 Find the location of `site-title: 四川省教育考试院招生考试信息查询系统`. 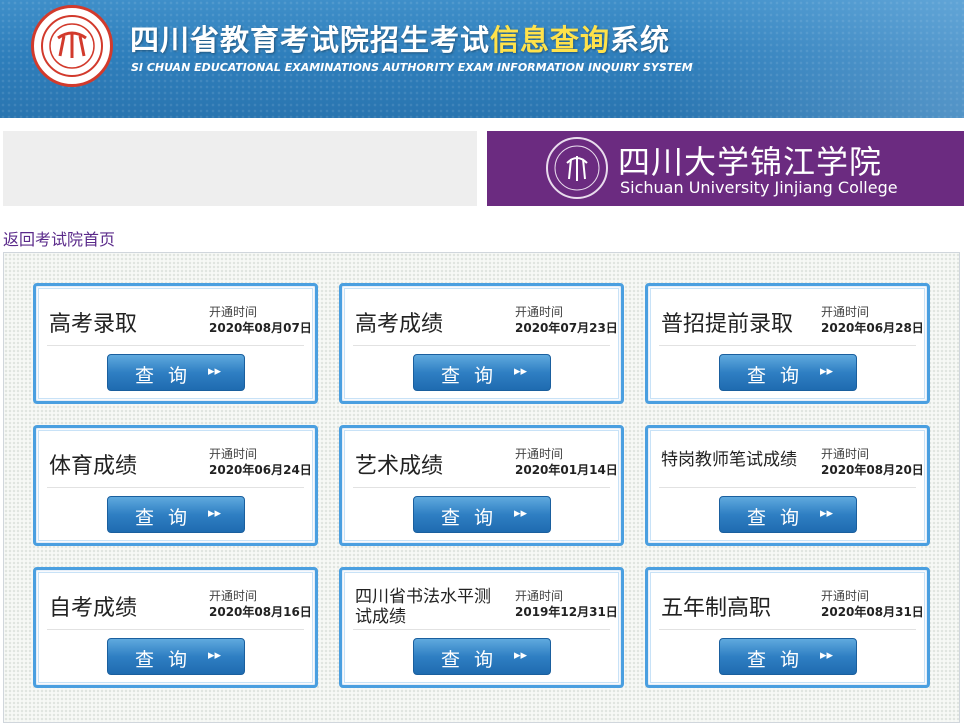

site-title: 四川省教育考试院招生考试信息查询系统 is located at coordinates (400, 38).